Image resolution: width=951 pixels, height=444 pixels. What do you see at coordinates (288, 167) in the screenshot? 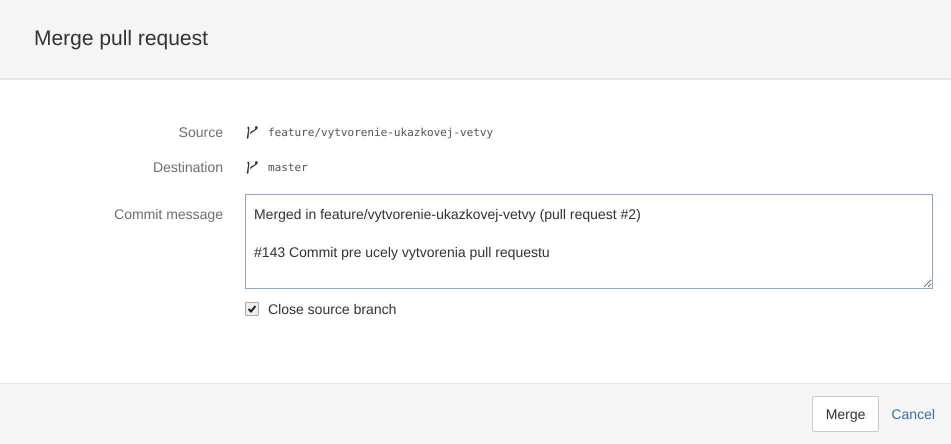
I see `branch-name: master` at bounding box center [288, 167].